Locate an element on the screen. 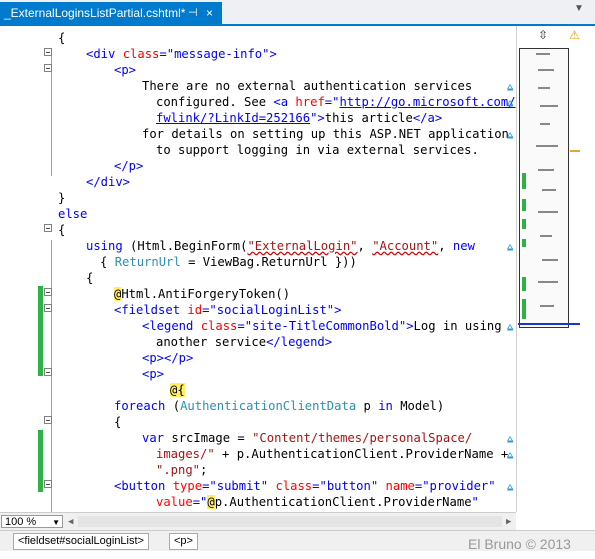 The height and width of the screenshot is (559, 595). code-token: ( is located at coordinates (173, 406).